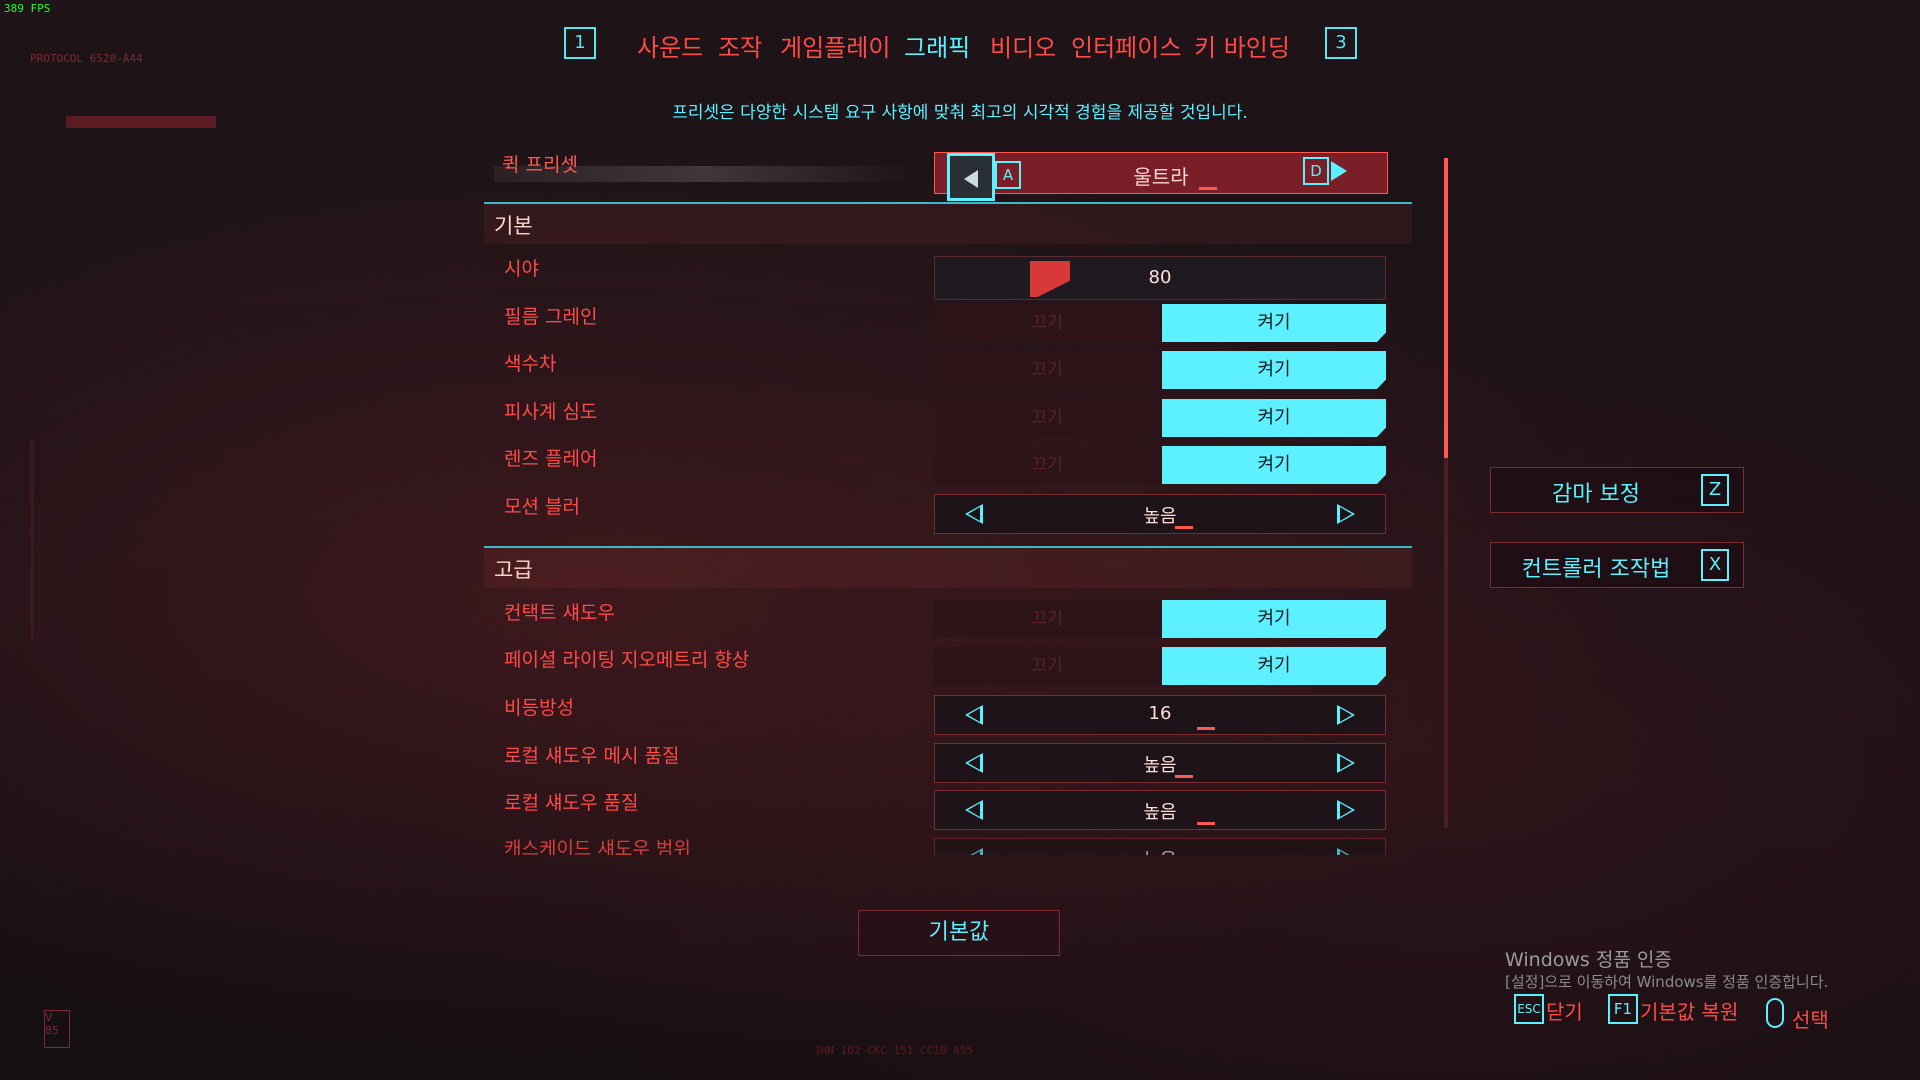 Image resolution: width=1920 pixels, height=1080 pixels. I want to click on tab-key-bindings: 키 바인딩, so click(1242, 45).